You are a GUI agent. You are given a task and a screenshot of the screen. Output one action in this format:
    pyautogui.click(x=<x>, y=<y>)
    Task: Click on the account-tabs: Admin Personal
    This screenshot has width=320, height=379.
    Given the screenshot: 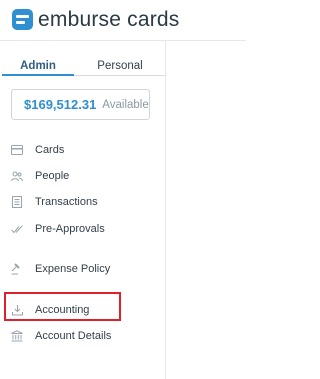 What is the action you would take?
    pyautogui.click(x=82, y=66)
    